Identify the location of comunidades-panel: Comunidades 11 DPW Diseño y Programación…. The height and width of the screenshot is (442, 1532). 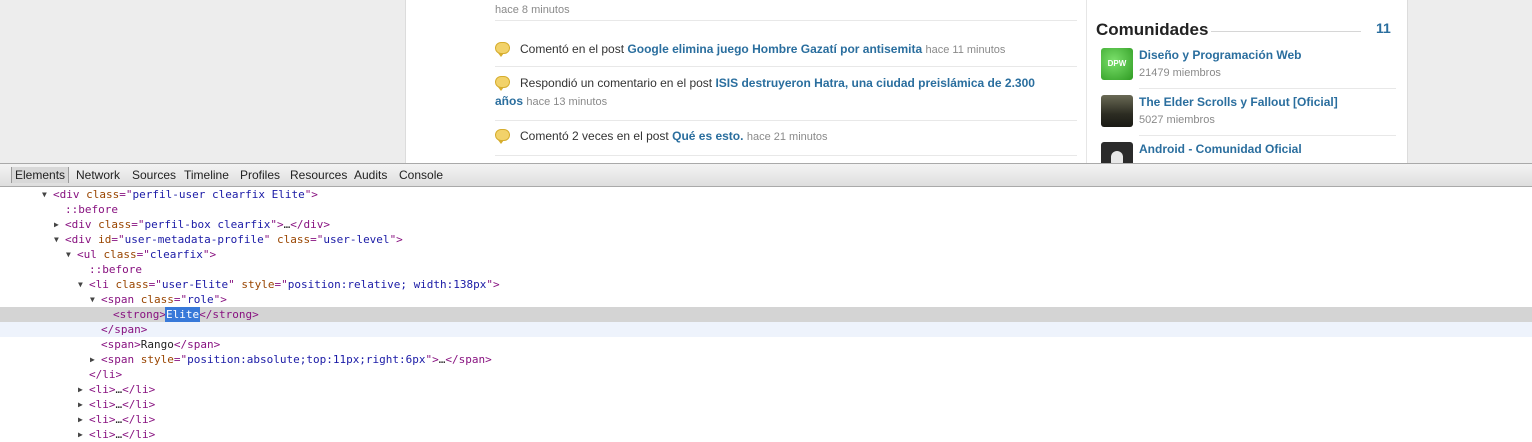
(1246, 81).